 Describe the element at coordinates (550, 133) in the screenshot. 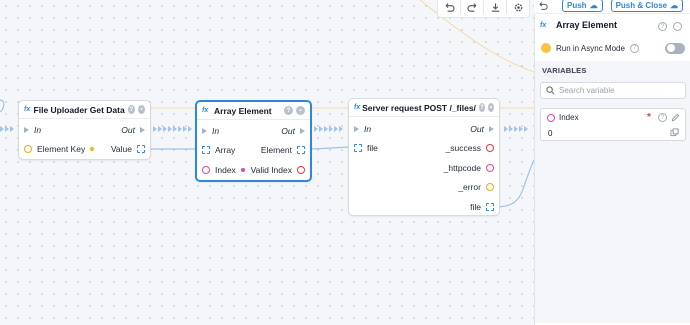

I see `variable-value: 0` at that location.